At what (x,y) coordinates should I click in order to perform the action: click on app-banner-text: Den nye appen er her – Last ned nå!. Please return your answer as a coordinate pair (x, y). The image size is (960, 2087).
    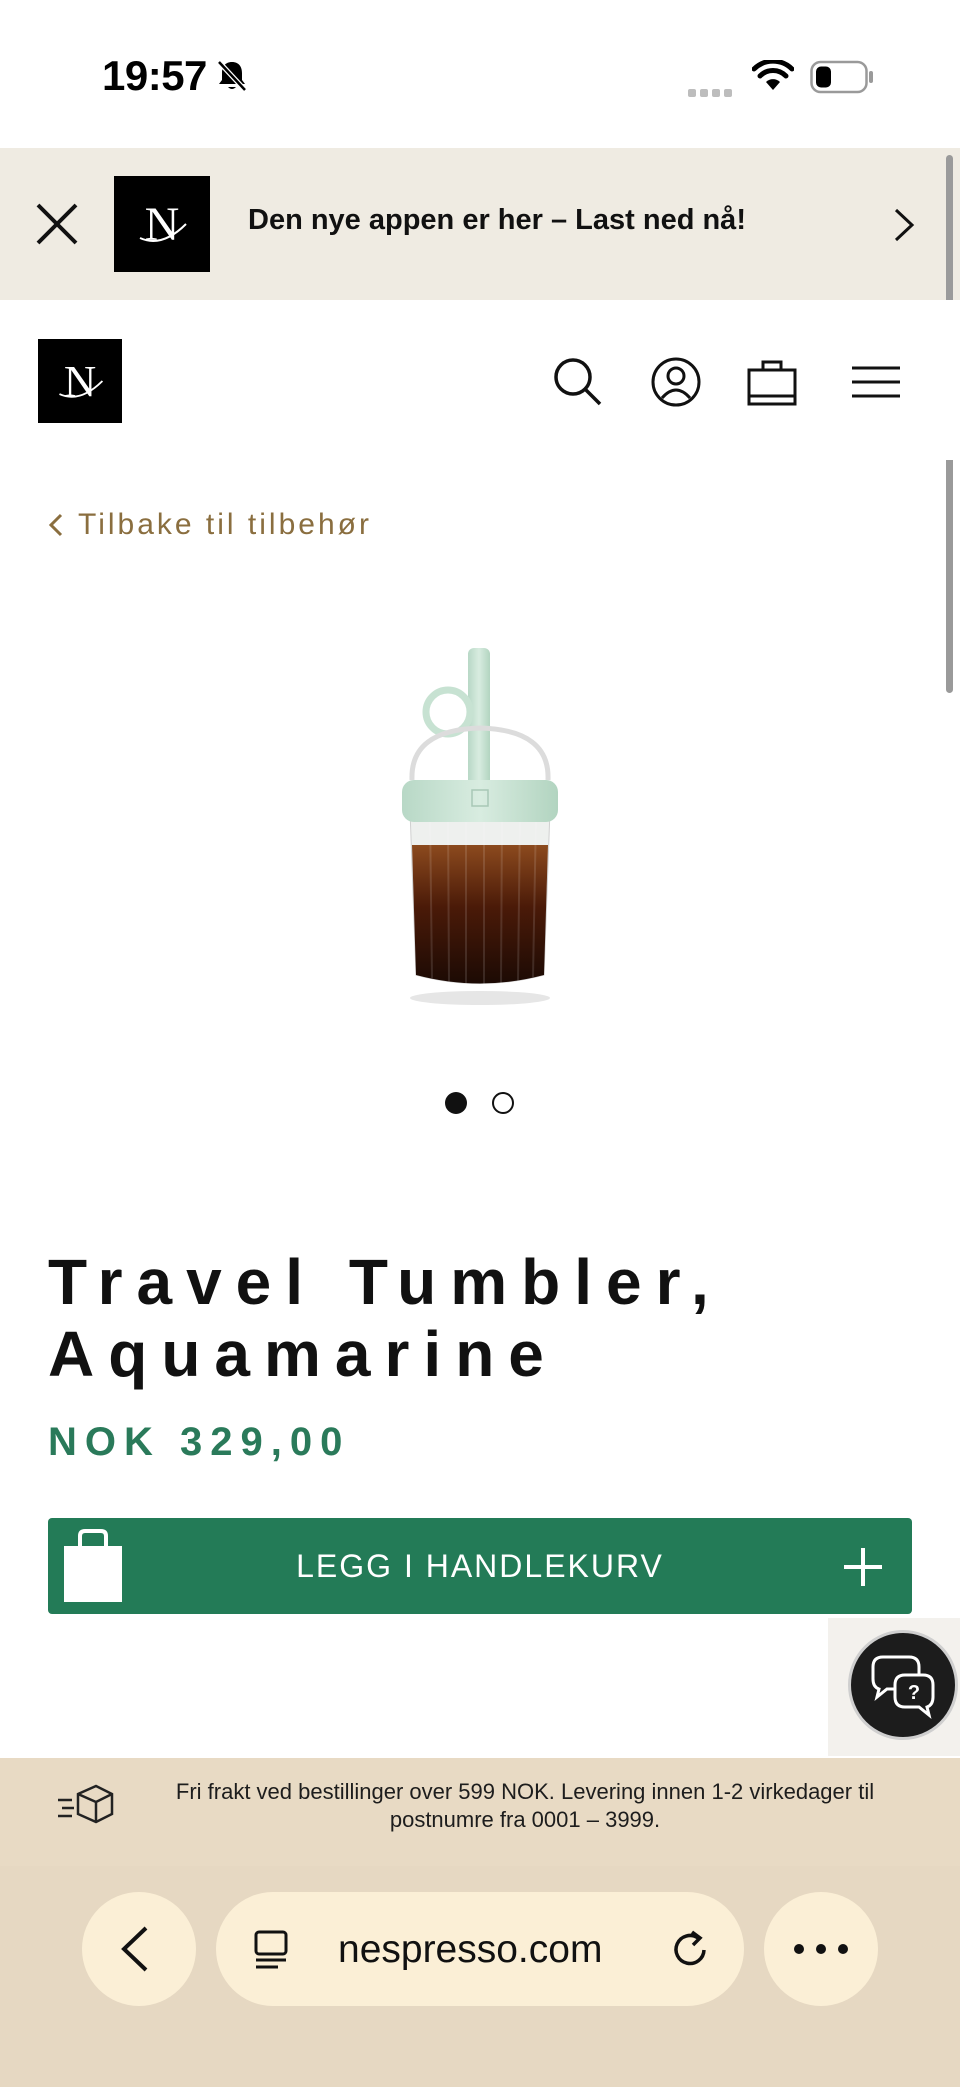
    Looking at the image, I should click on (497, 220).